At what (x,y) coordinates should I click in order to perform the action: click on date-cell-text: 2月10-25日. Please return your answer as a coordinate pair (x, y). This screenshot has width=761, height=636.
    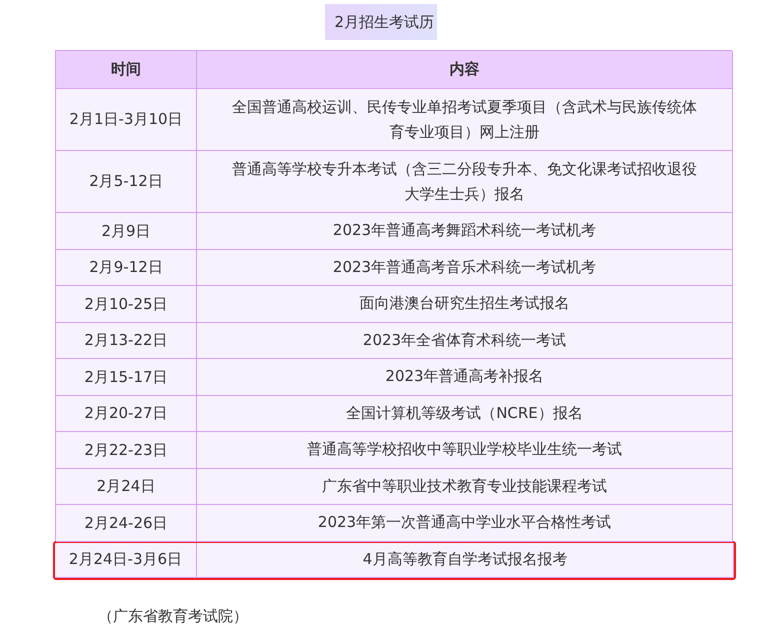
    Looking at the image, I should click on (126, 304).